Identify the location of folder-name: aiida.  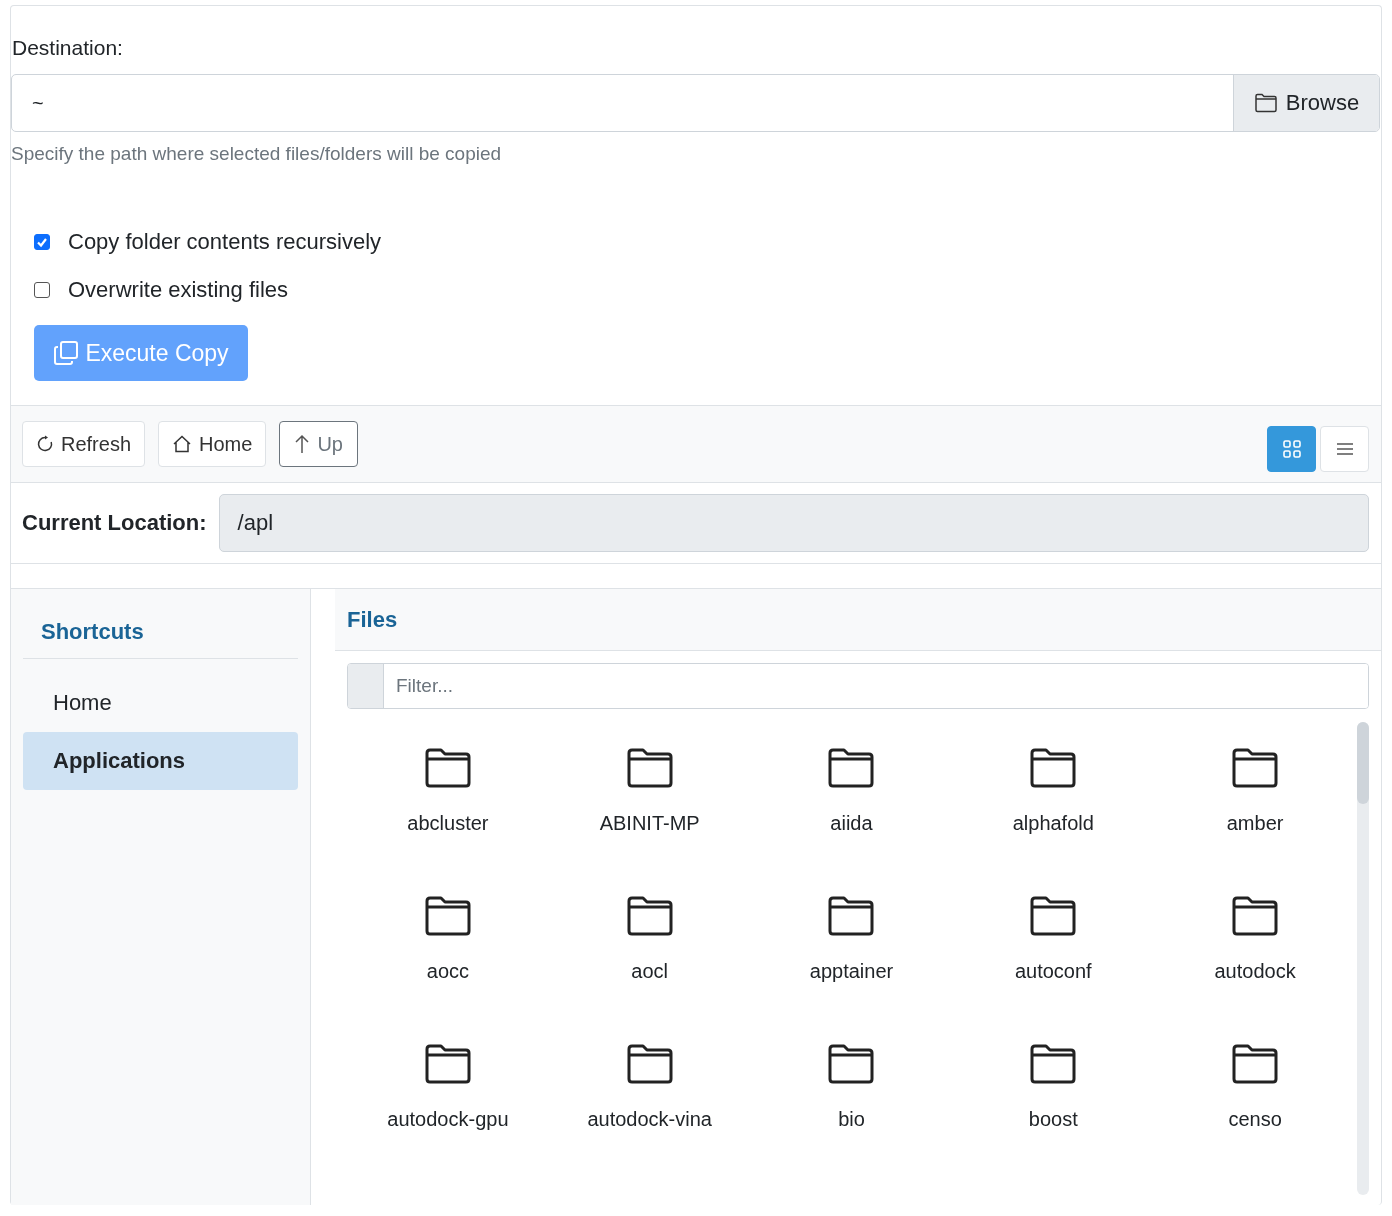
(851, 823).